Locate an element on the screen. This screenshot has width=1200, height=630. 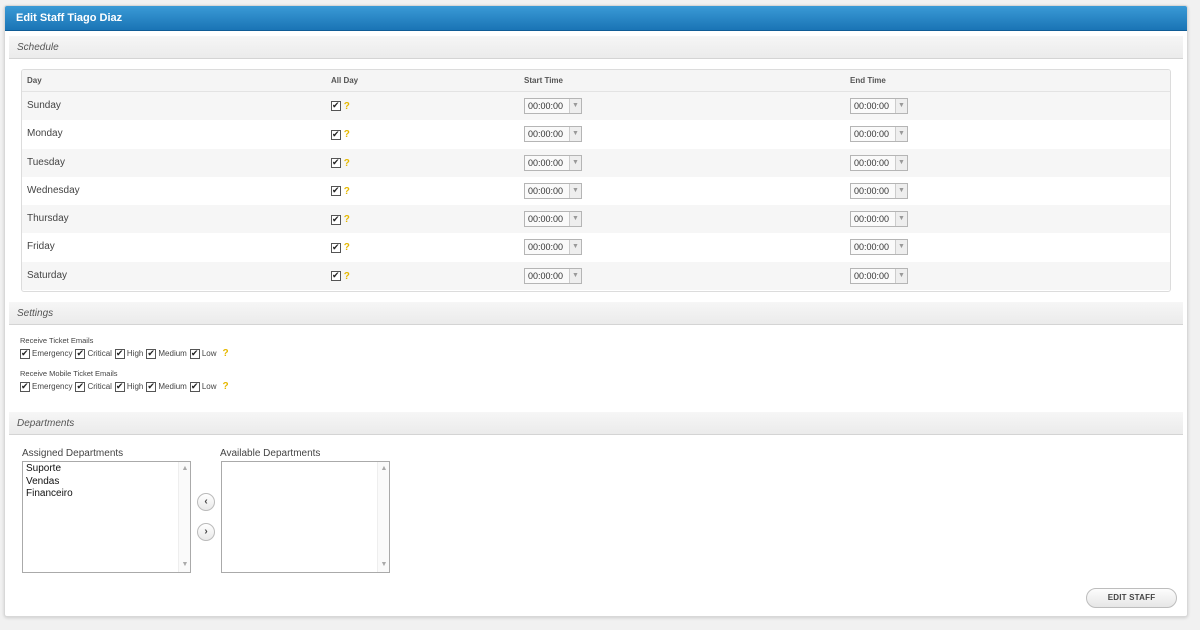
assigned-list-scrollbar: ▲ ▼ is located at coordinates (184, 517).